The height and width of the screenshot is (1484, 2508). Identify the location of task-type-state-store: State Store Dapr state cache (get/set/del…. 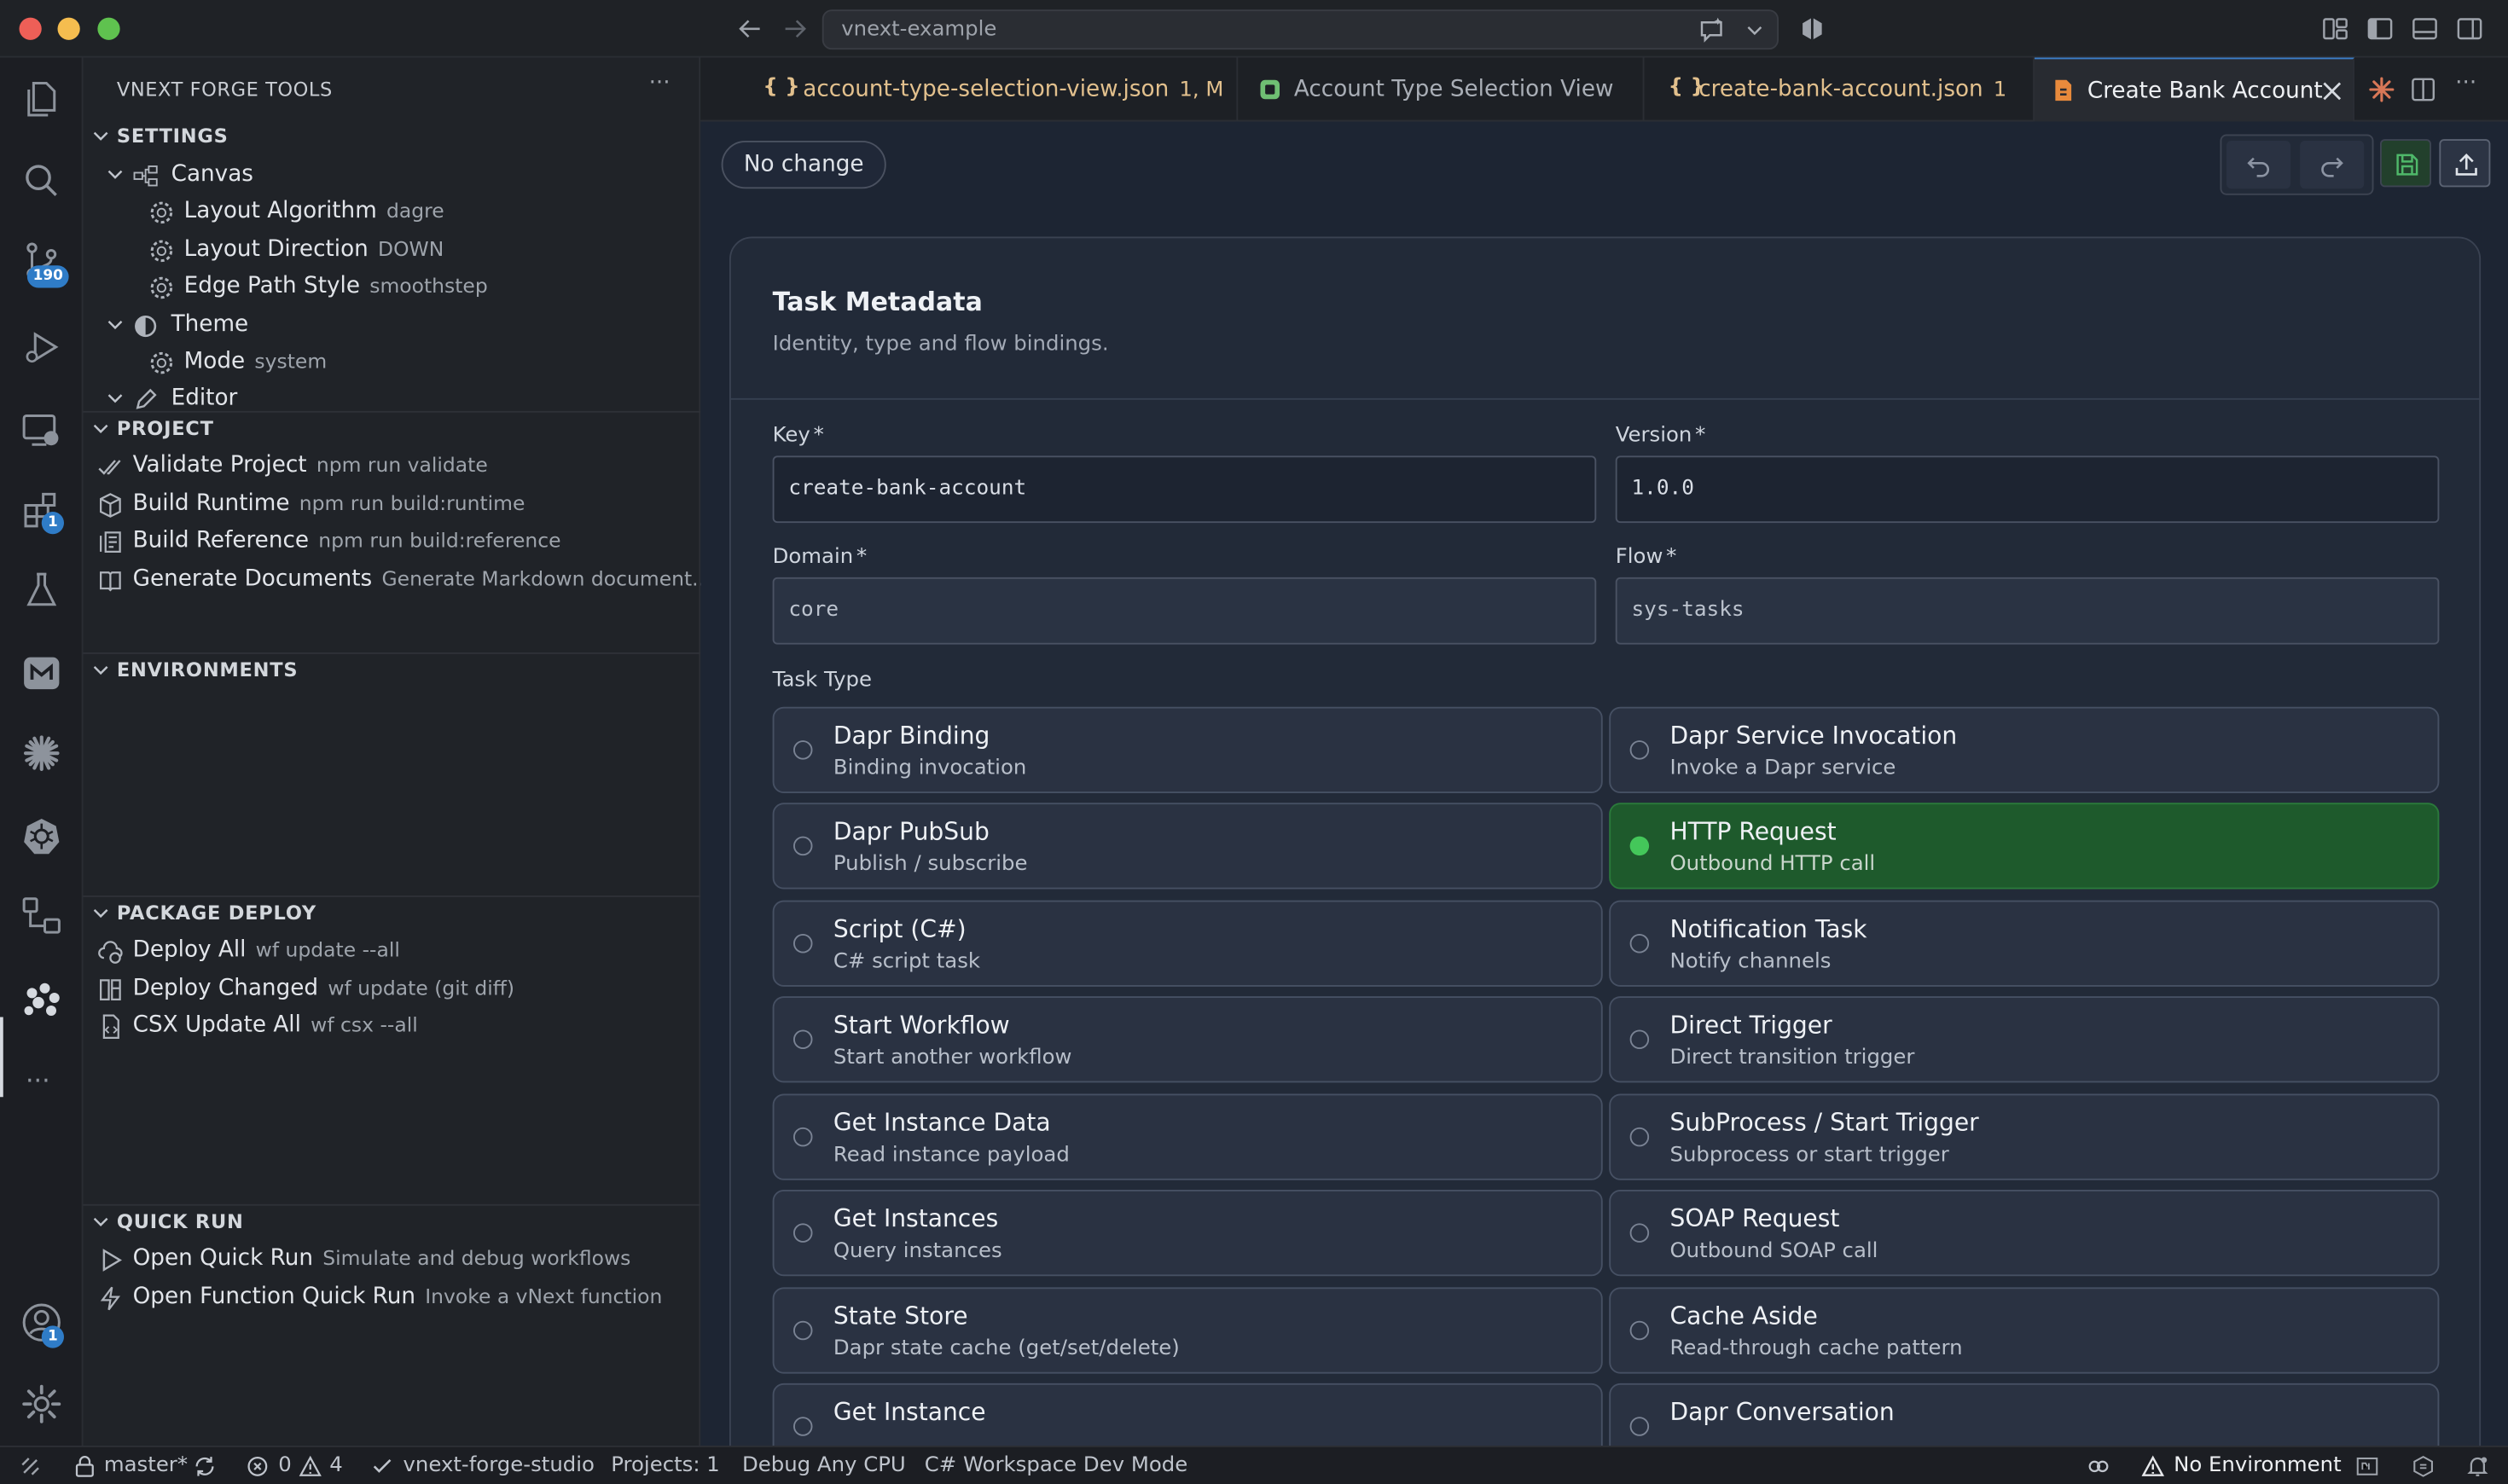
(1187, 1330).